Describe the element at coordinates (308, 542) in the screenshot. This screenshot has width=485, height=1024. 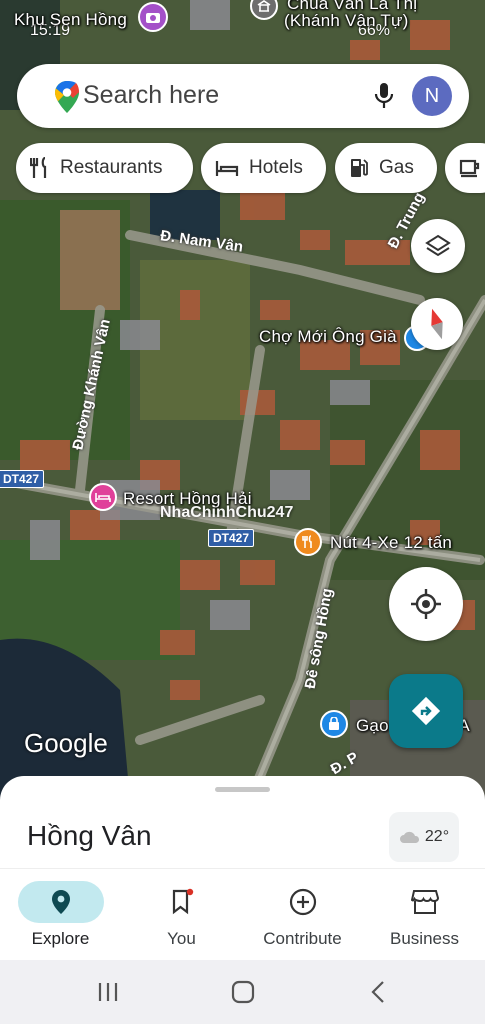
I see `restaurant-pin-icon` at that location.